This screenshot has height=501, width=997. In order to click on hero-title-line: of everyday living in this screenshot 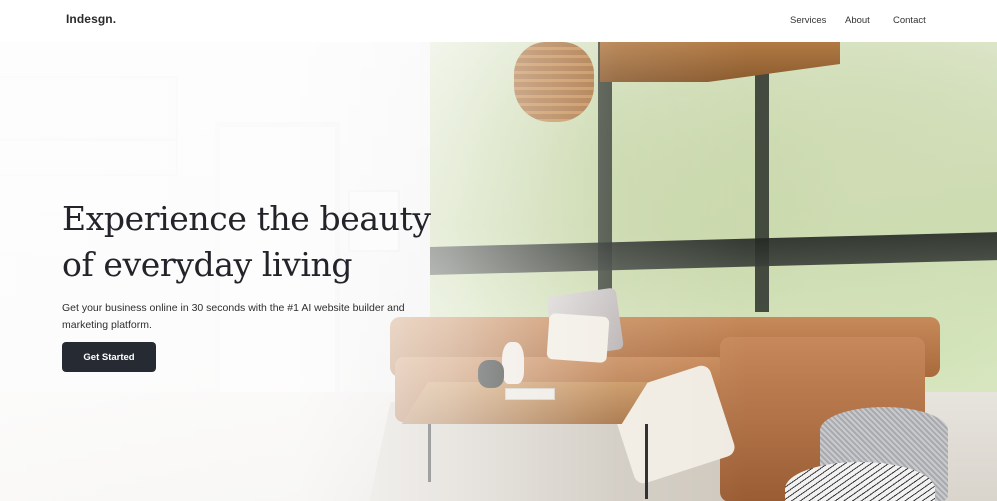, I will do `click(207, 264)`.